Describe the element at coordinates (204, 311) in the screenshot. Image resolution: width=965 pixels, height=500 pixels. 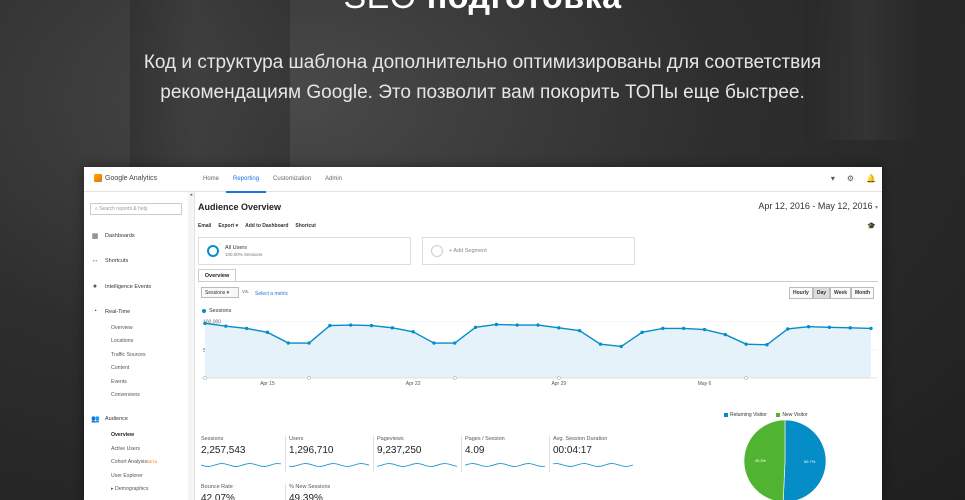
I see `legend-dot` at that location.